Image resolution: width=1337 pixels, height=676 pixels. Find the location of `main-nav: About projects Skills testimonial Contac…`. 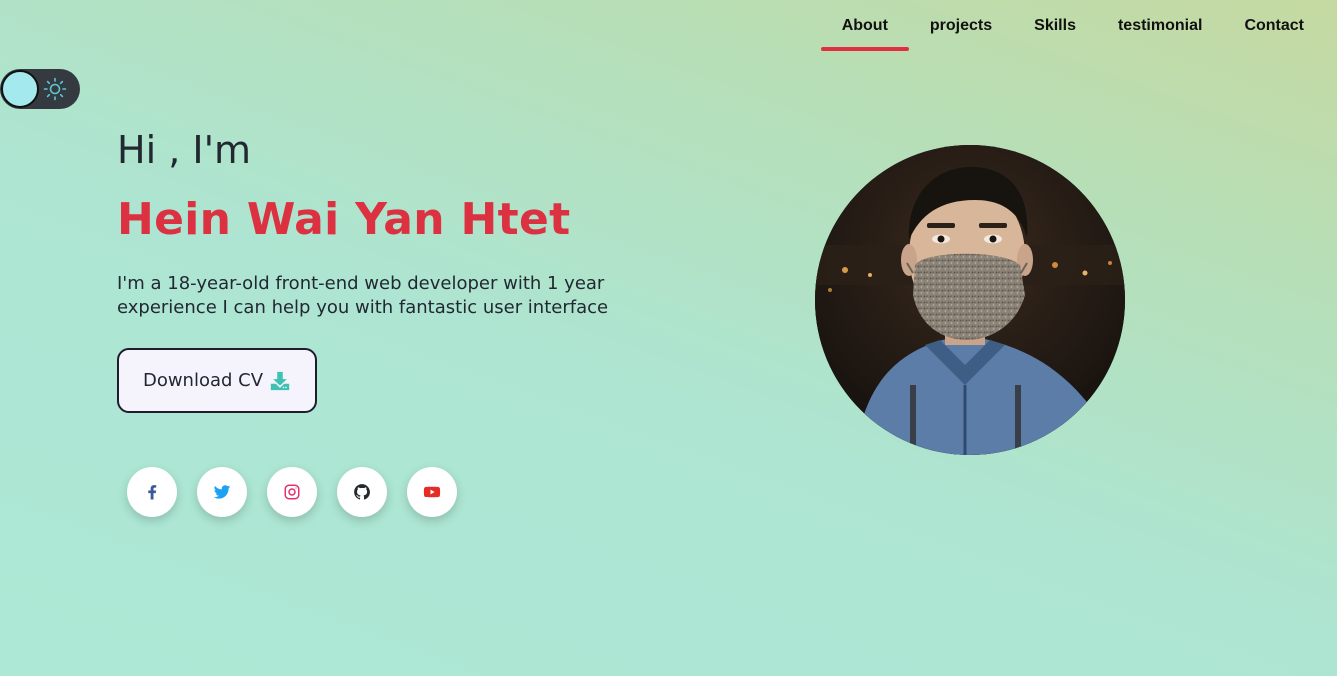

main-nav: About projects Skills testimonial Contac… is located at coordinates (1078, 26).